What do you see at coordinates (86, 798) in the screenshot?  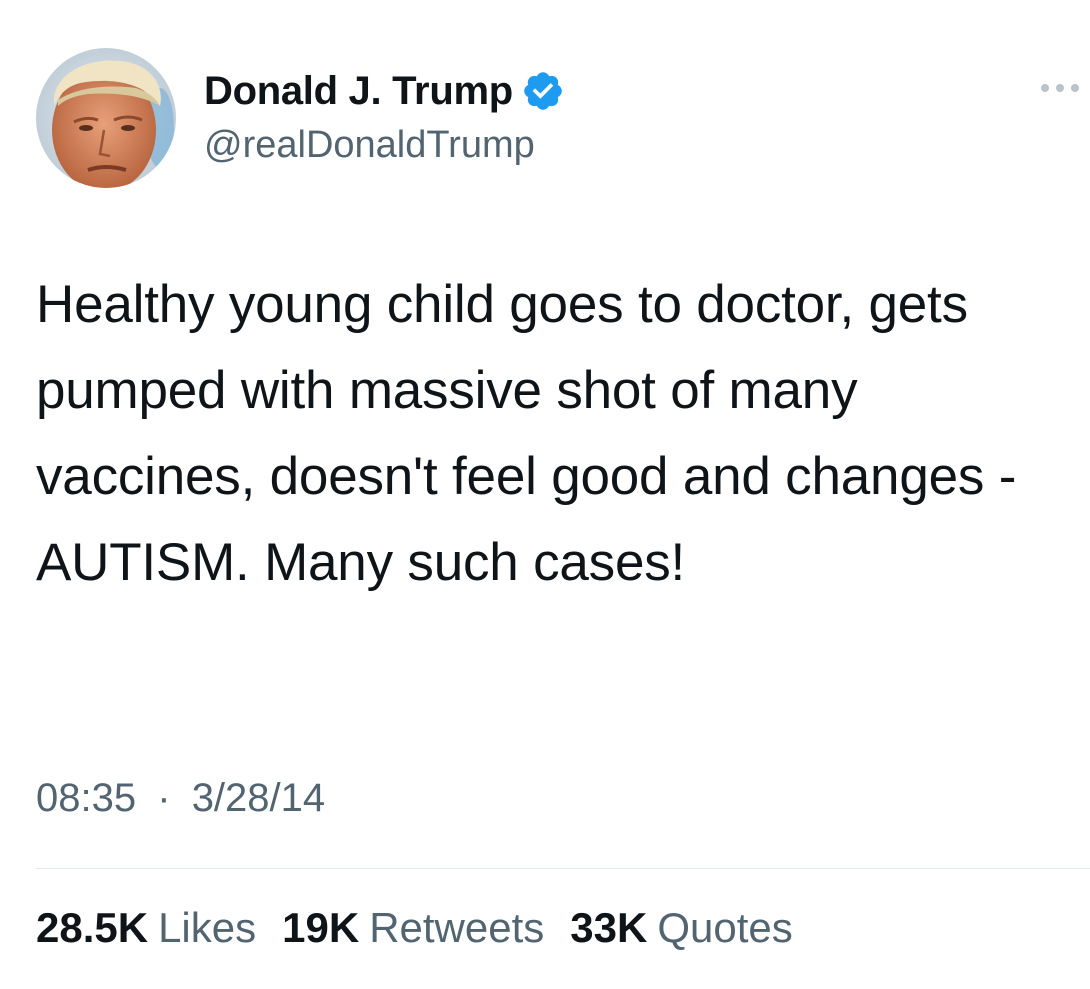 I see `tweet-time: 08:35` at bounding box center [86, 798].